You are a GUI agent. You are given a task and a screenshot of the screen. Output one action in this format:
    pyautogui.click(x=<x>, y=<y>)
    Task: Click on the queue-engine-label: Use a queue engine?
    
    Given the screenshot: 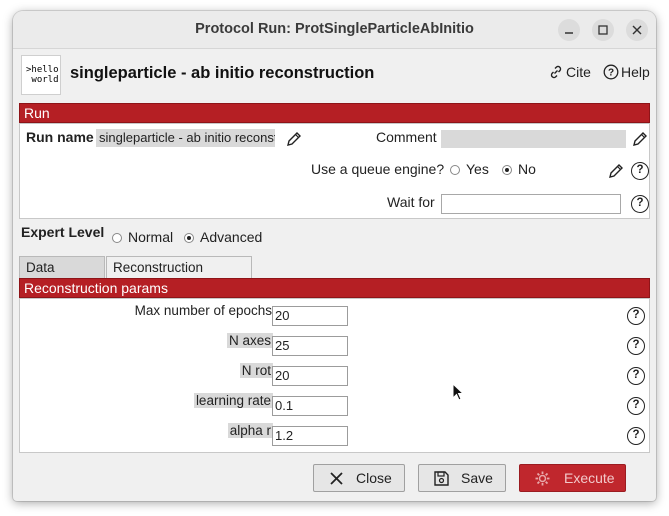 What is the action you would take?
    pyautogui.click(x=378, y=169)
    